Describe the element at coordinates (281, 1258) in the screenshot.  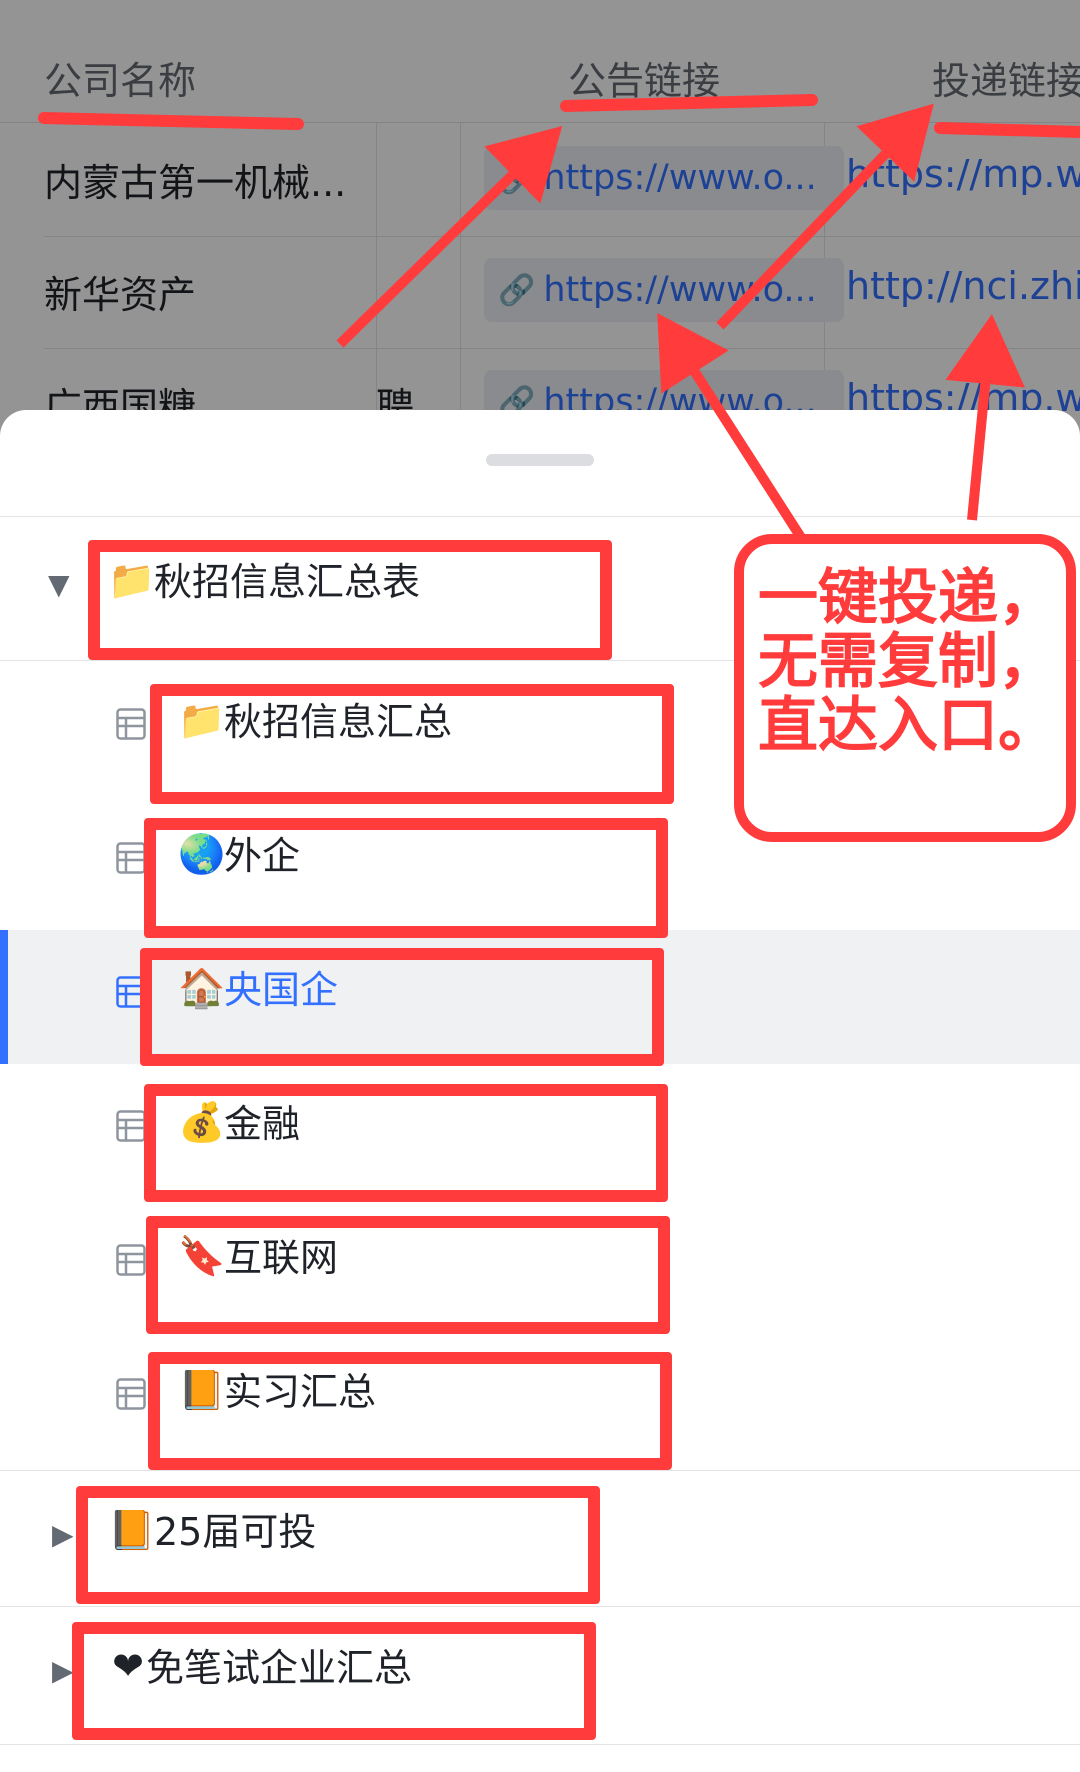
I see `tree-node-label: 互联网` at that location.